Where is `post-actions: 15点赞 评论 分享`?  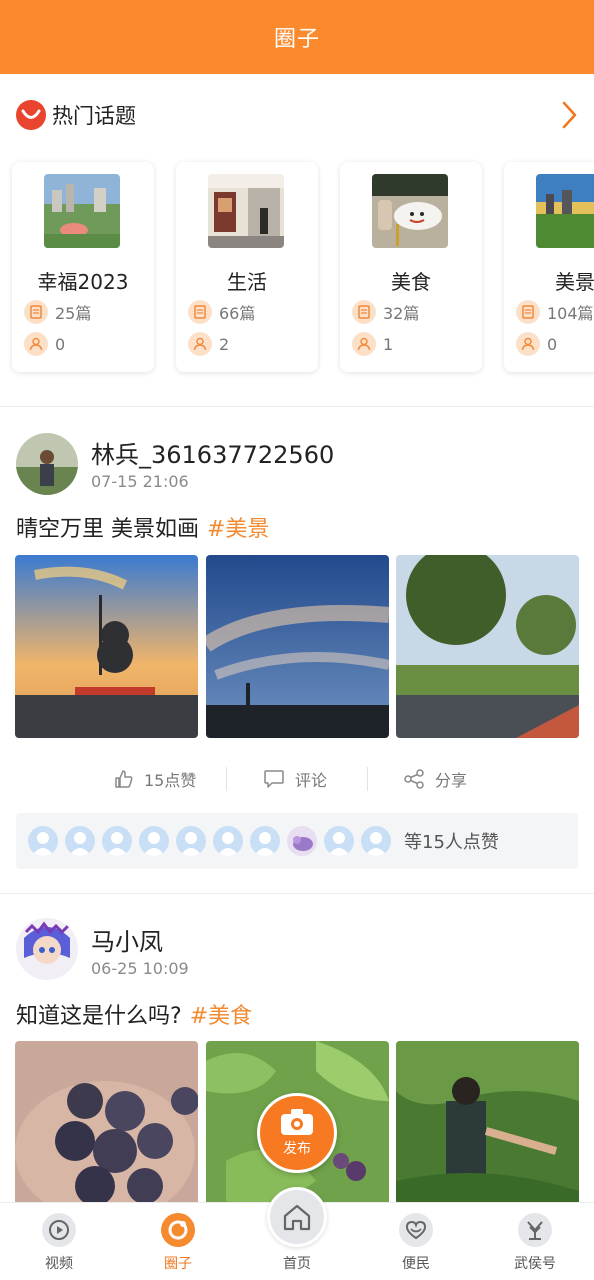 post-actions: 15点赞 评论 分享 is located at coordinates (297, 779).